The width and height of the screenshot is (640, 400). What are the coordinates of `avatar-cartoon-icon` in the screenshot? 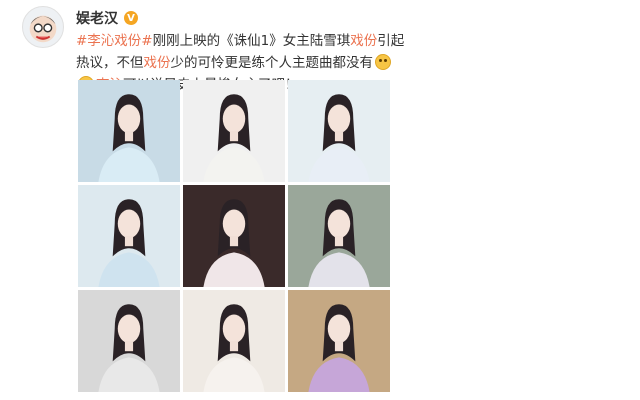 It's located at (43, 29).